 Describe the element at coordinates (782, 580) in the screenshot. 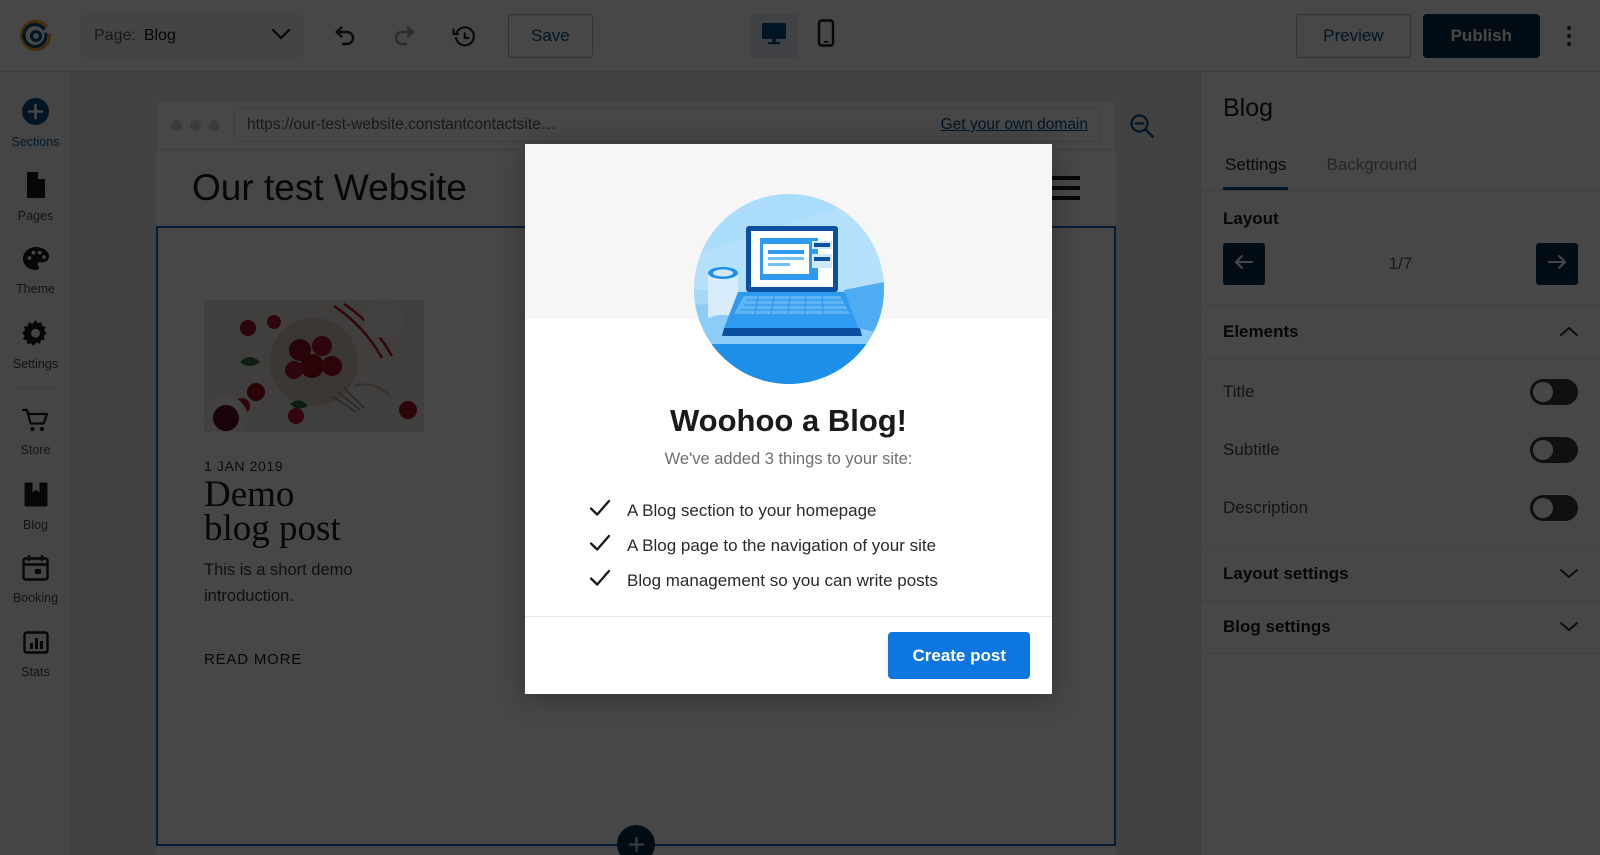

I see `checklist-label: Blog management so you can write posts` at that location.